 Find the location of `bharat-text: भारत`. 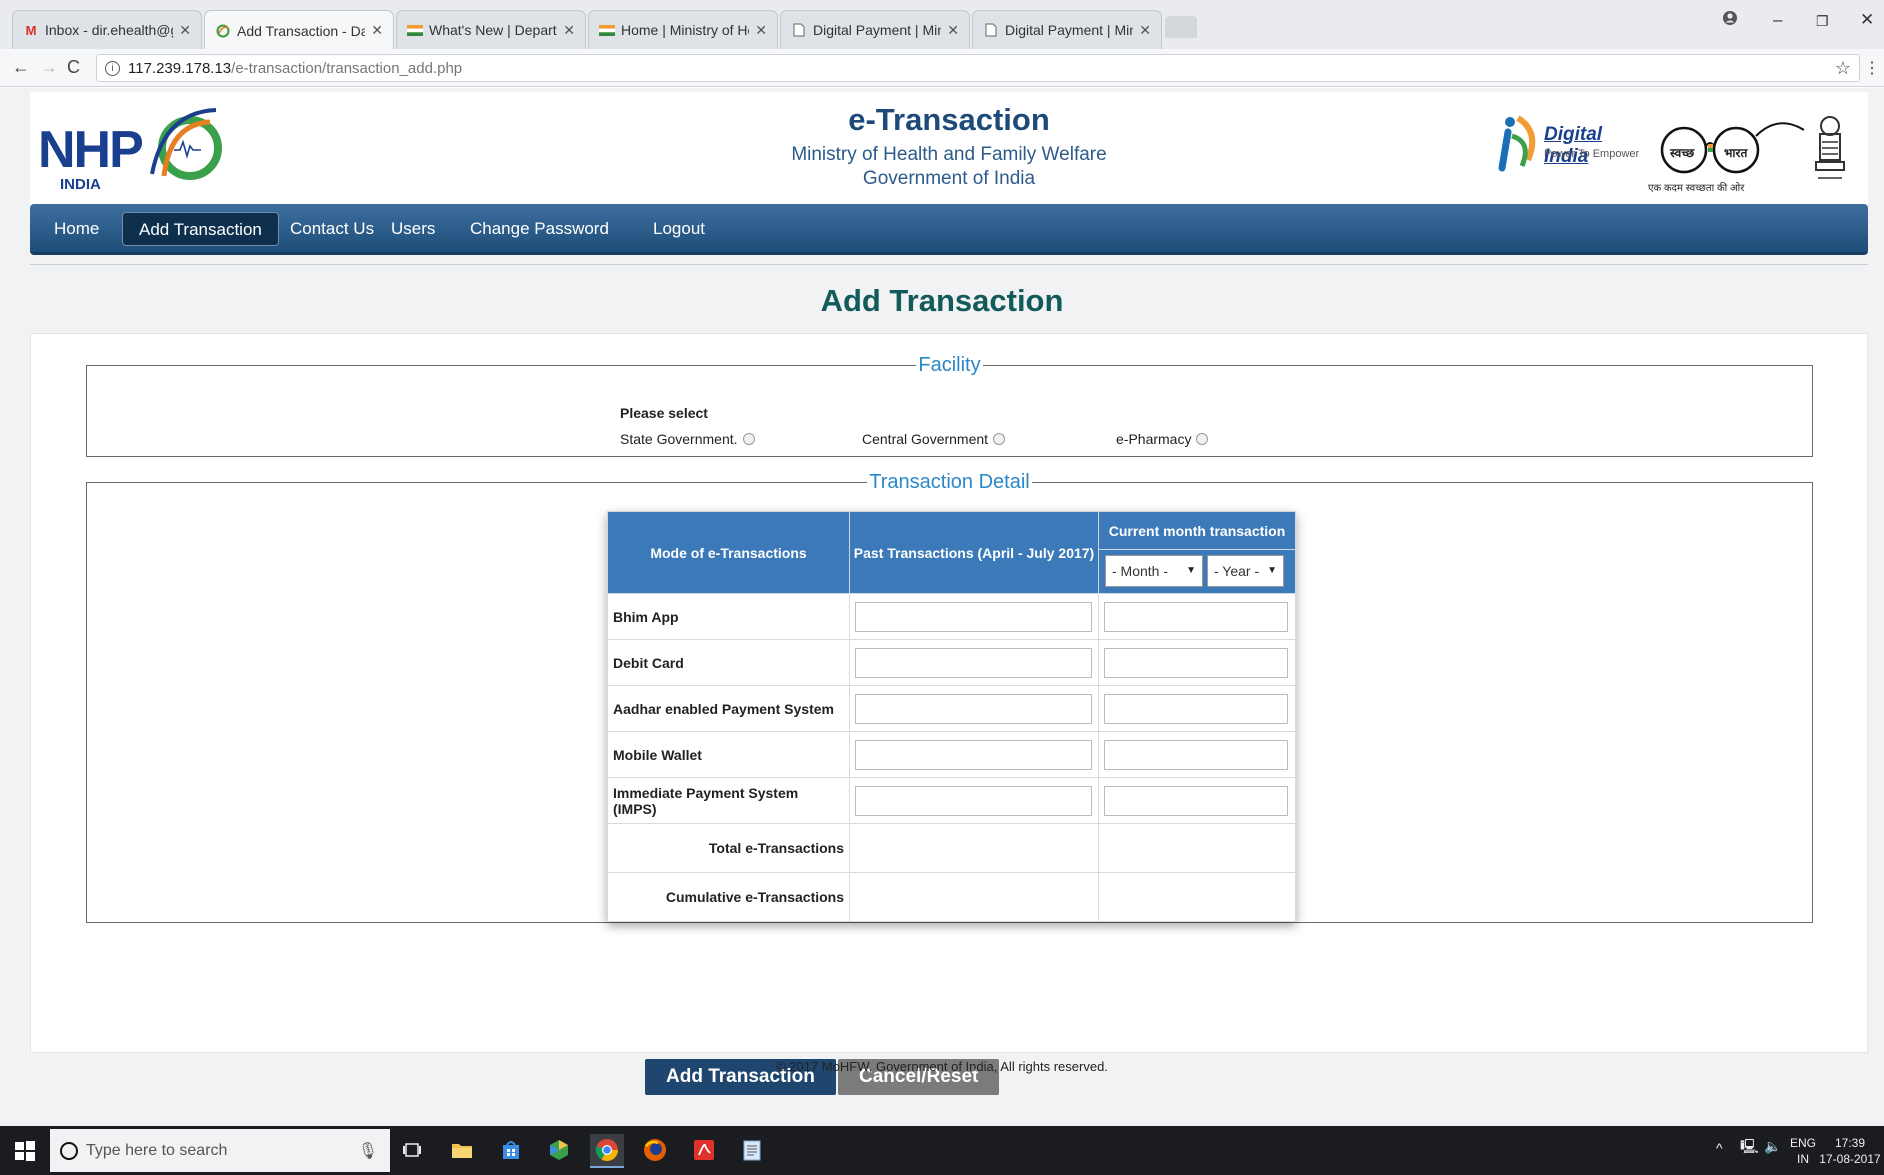

bharat-text: भारत is located at coordinates (1736, 153).